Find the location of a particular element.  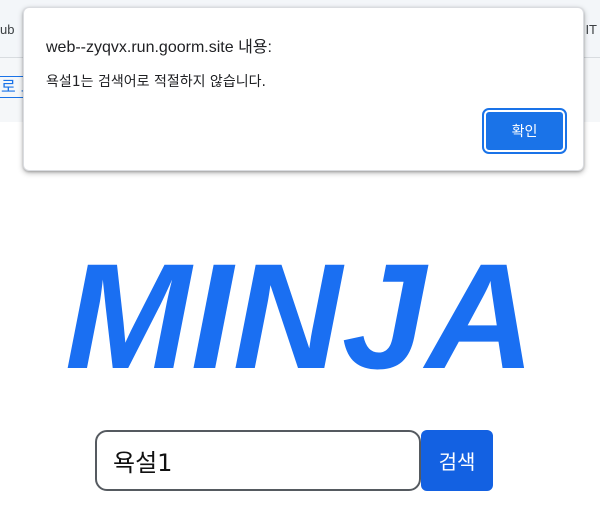

dialog-title: web--zyqvx.run.goorm.site 내용: is located at coordinates (159, 47).